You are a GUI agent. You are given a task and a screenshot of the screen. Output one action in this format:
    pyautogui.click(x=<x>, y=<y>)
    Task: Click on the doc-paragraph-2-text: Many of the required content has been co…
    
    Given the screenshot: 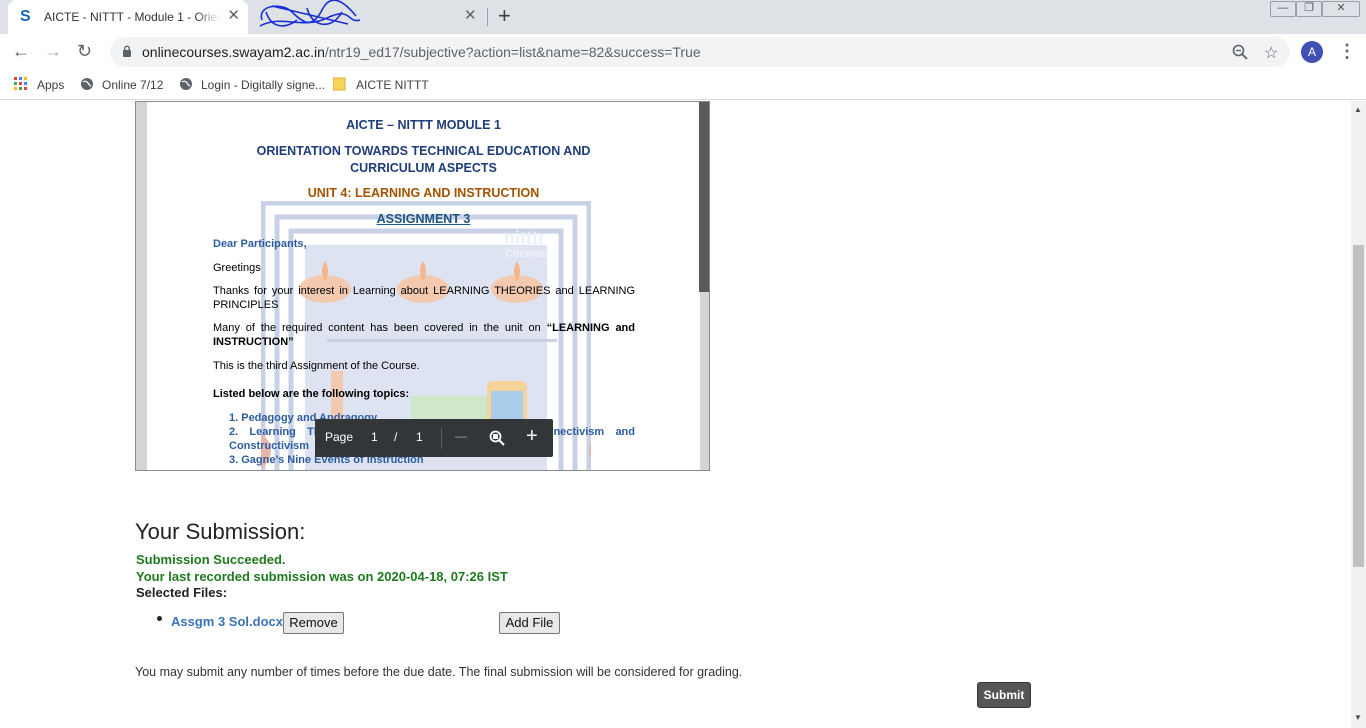 What is the action you would take?
    pyautogui.click(x=380, y=328)
    